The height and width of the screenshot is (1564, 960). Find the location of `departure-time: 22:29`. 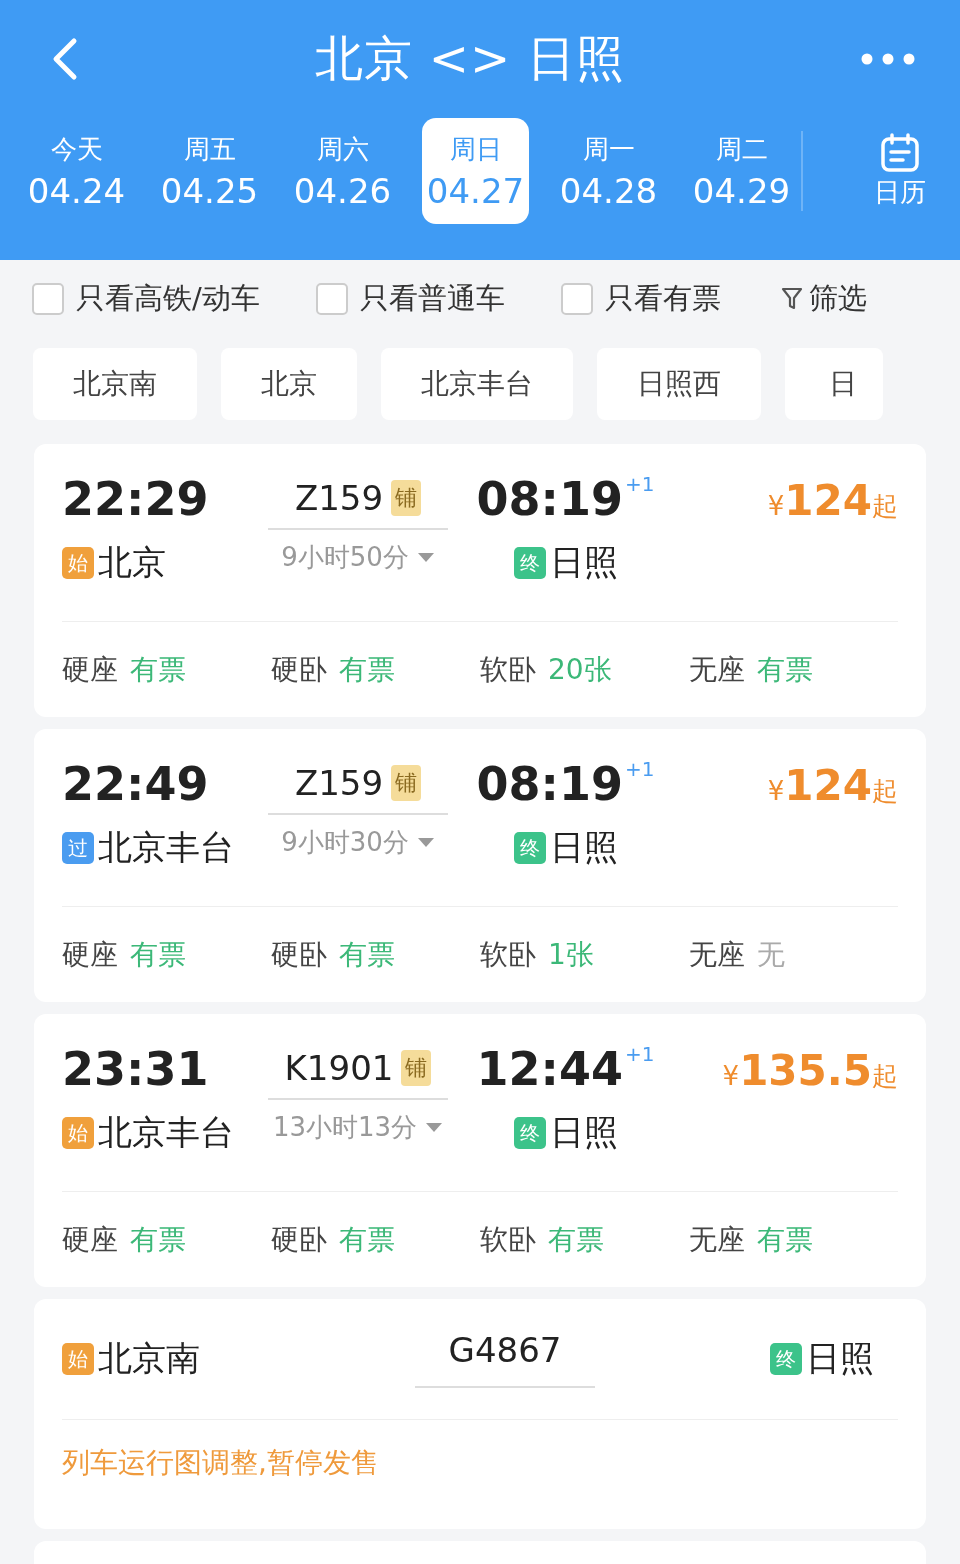

departure-time: 22:29 is located at coordinates (136, 499).